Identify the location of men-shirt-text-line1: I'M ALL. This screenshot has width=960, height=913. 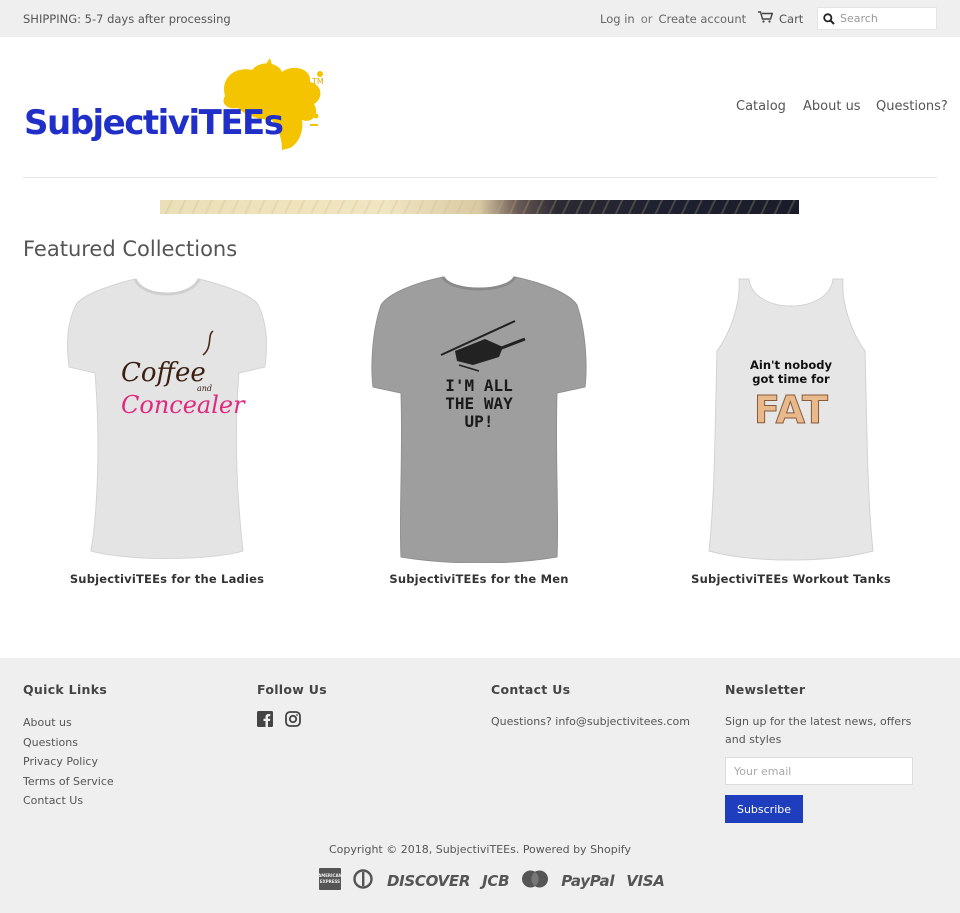
(478, 385).